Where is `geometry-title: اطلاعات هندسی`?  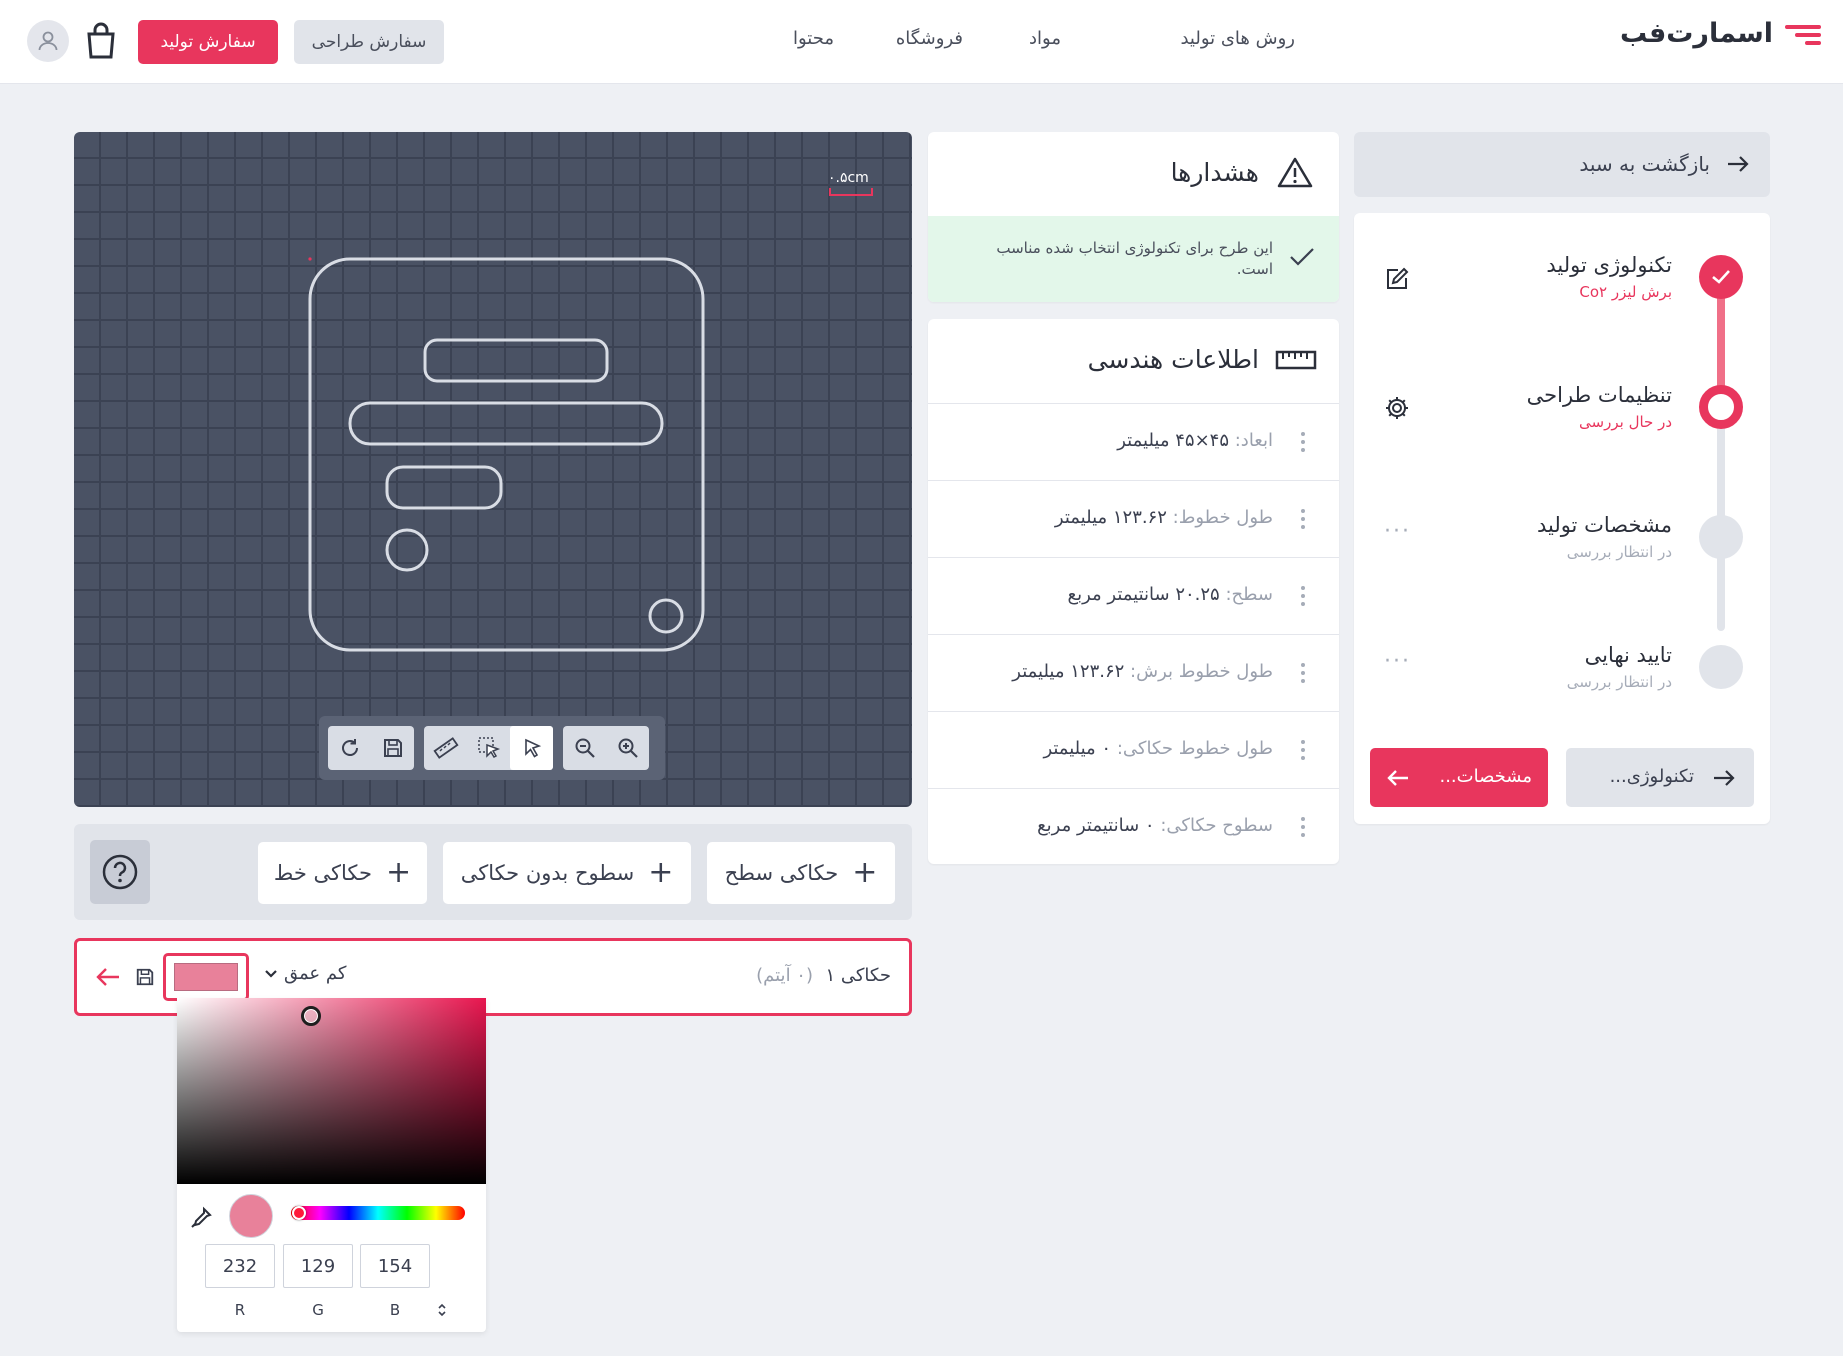 geometry-title: اطلاعات هندسی is located at coordinates (1173, 359).